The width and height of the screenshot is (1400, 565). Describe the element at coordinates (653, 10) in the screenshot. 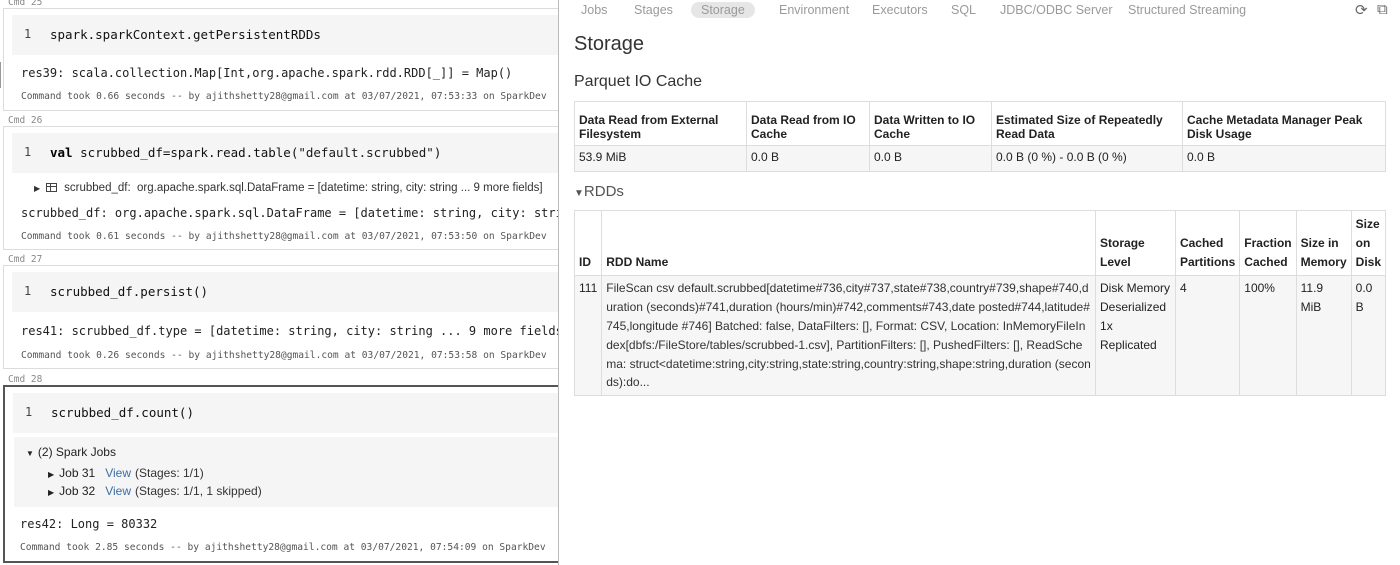

I see `tab-stages: Stages` at that location.